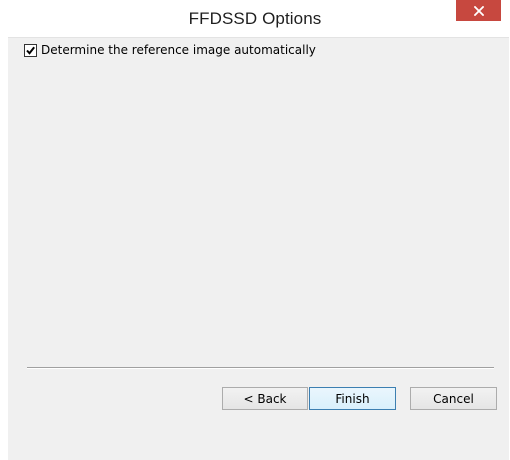 This screenshot has height=460, width=510. I want to click on cancel-button: Cancel, so click(453, 398).